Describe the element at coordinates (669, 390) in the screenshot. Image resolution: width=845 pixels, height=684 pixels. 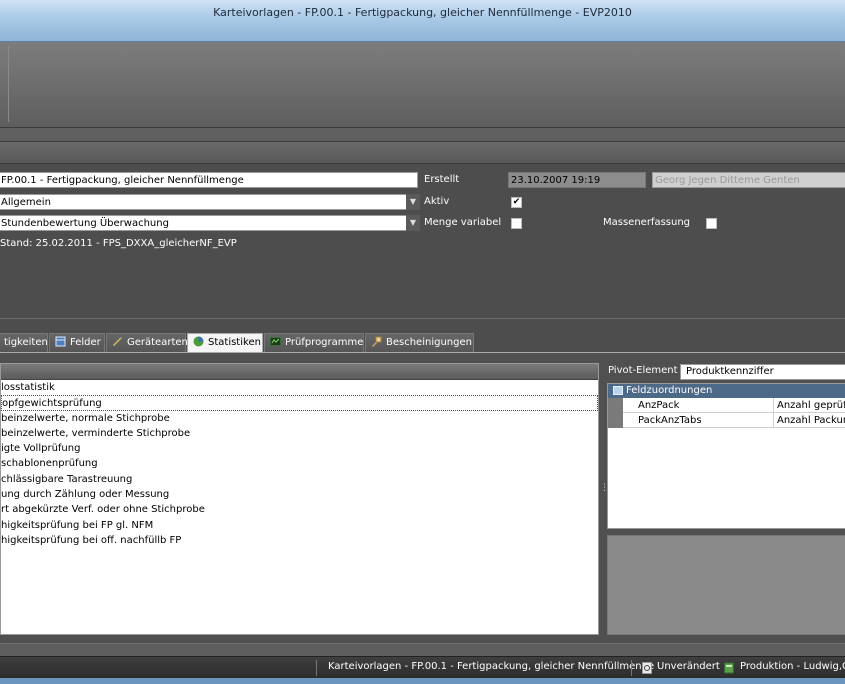
I see `group-label: Feldzuordnungen` at that location.